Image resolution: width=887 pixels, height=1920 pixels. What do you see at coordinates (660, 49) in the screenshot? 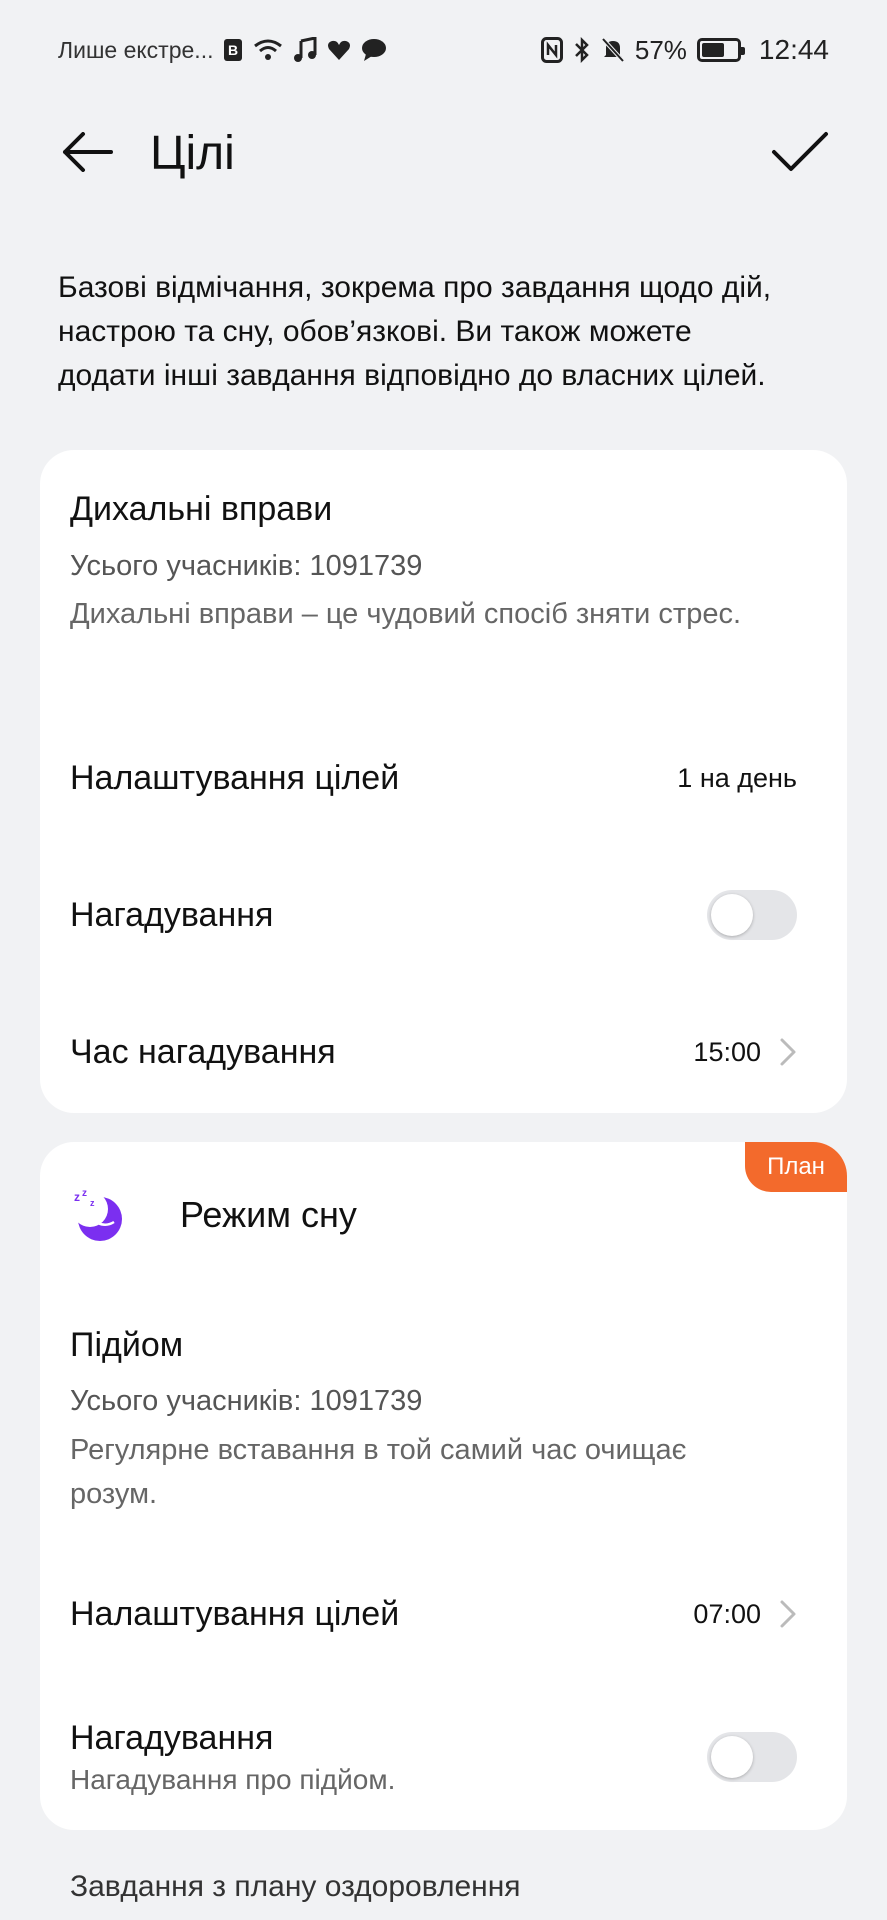
I see `battery-percent: 57%` at bounding box center [660, 49].